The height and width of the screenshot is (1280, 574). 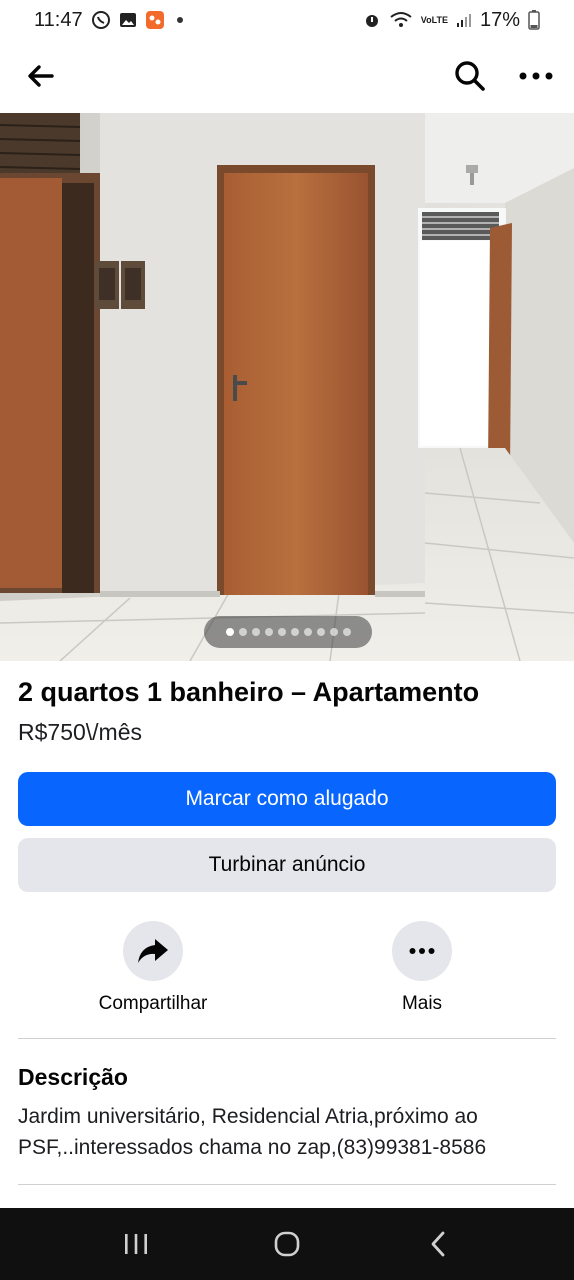 I want to click on back-nav-button, so click(x=438, y=1244).